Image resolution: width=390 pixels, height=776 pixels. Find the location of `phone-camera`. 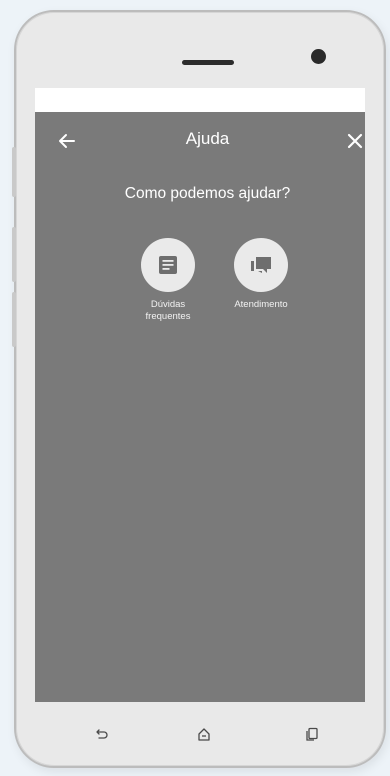

phone-camera is located at coordinates (318, 56).